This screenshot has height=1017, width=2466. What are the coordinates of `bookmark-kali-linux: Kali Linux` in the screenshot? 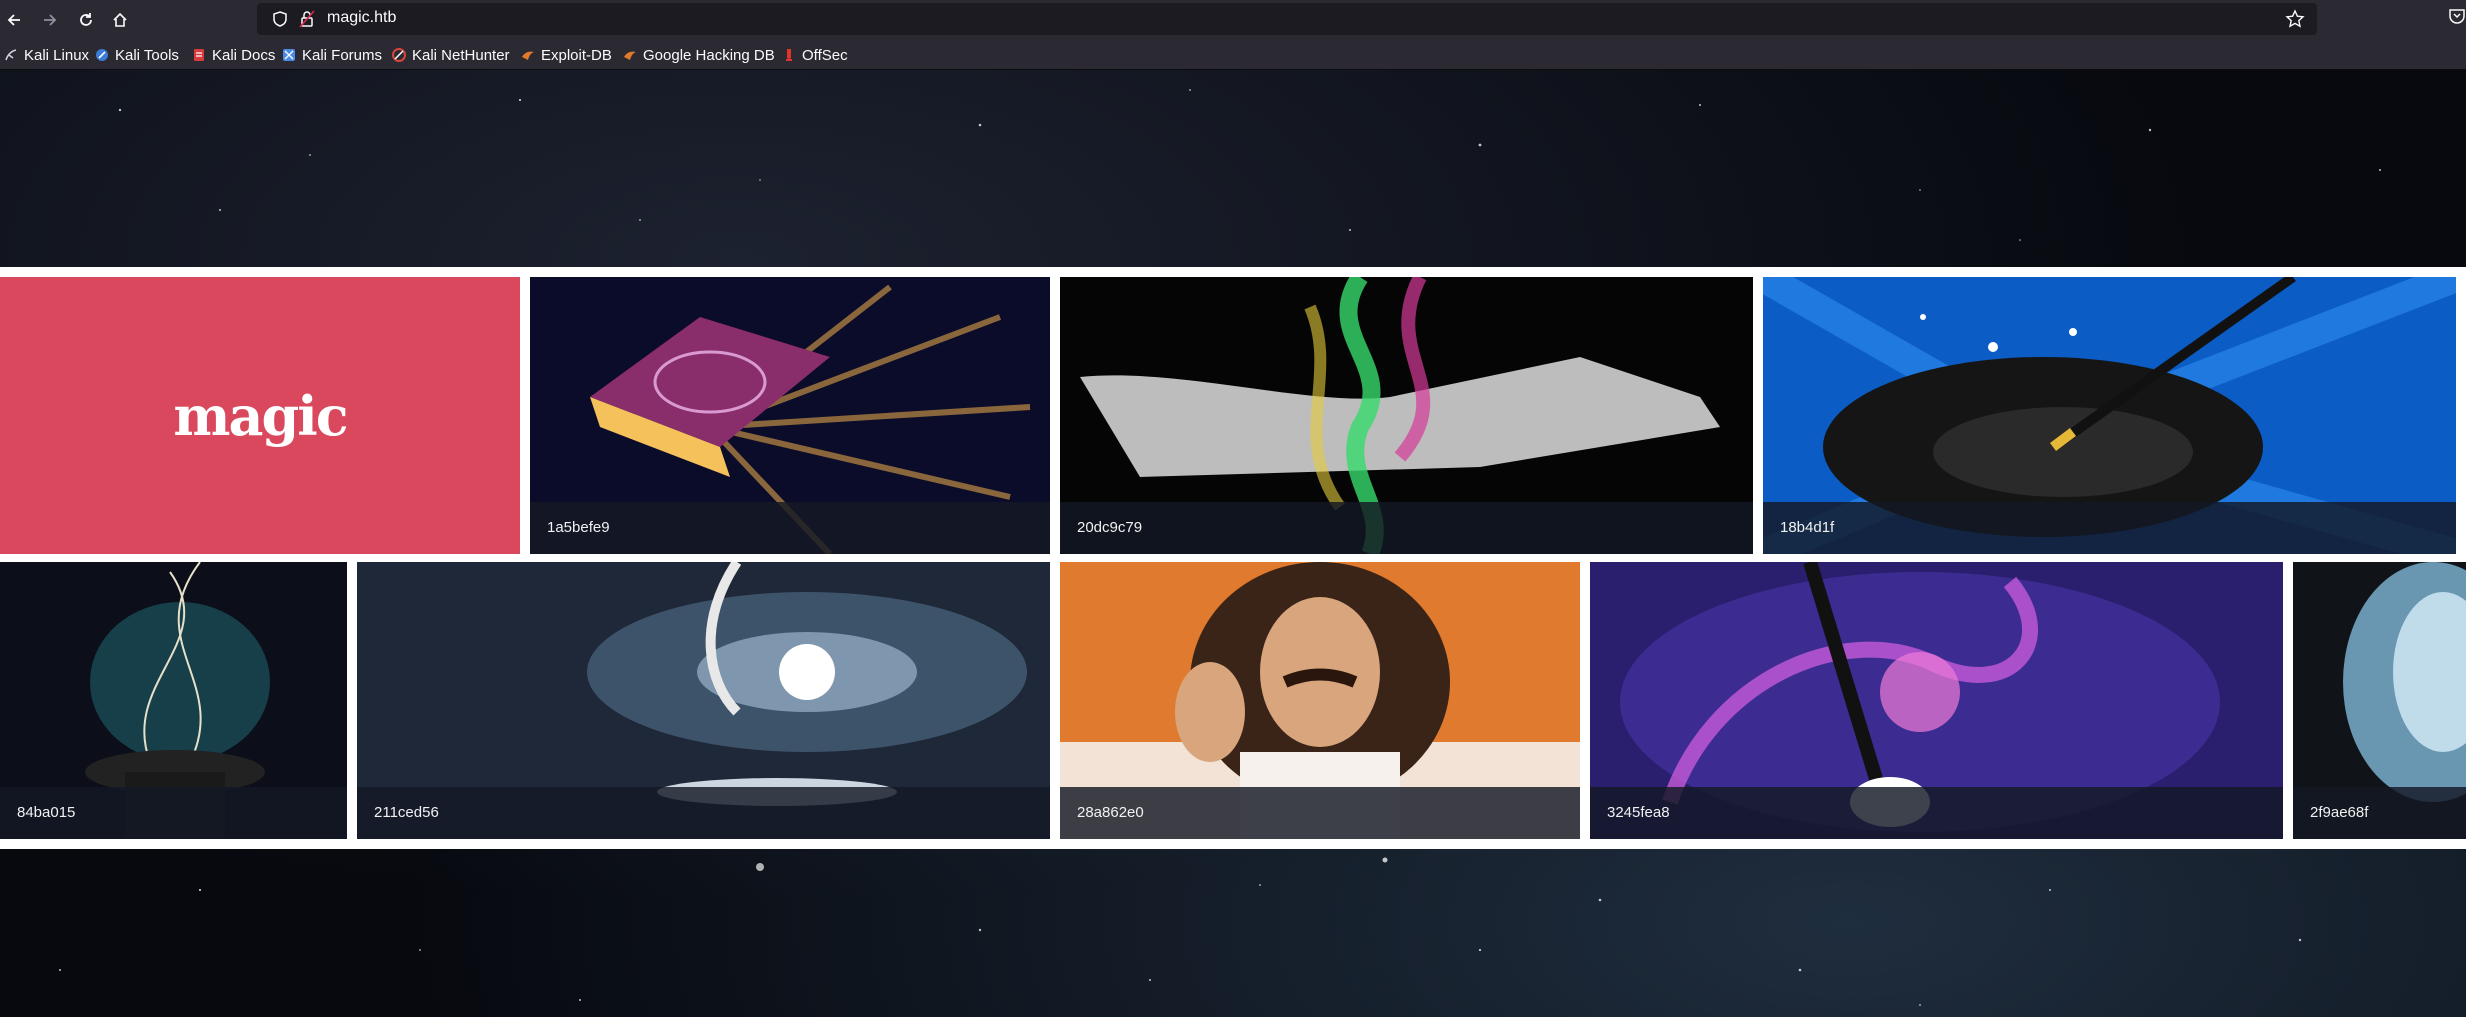 It's located at (46, 55).